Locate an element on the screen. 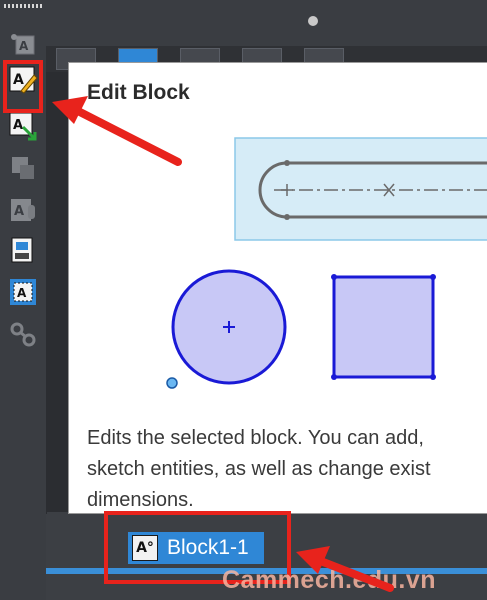 This screenshot has height=600, width=487. drag-handle is located at coordinates (313, 21).